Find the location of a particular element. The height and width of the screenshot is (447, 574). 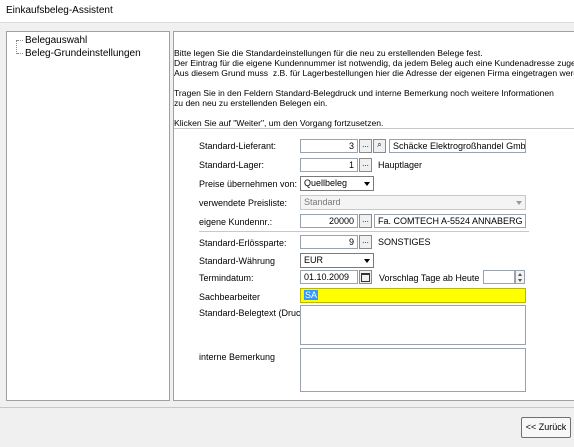

lieferant-label: Standard-Lieferant: is located at coordinates (238, 146).